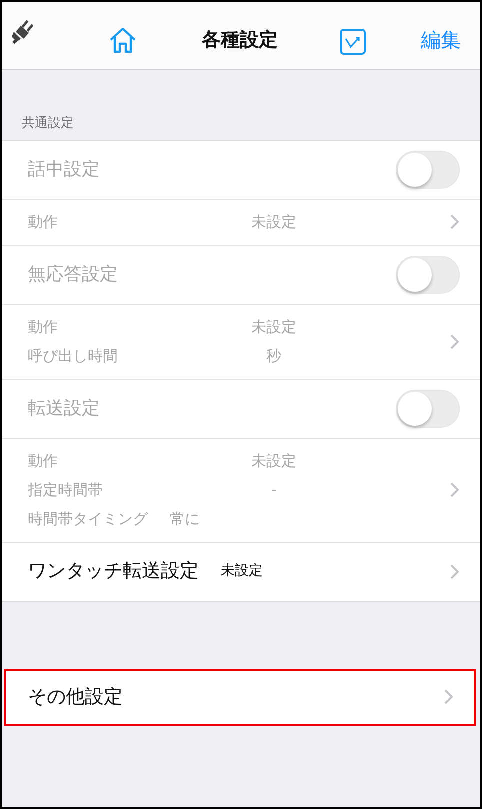 This screenshot has width=482, height=809. What do you see at coordinates (113, 571) in the screenshot?
I see `setting-label: ワンタッチ転送設定` at bounding box center [113, 571].